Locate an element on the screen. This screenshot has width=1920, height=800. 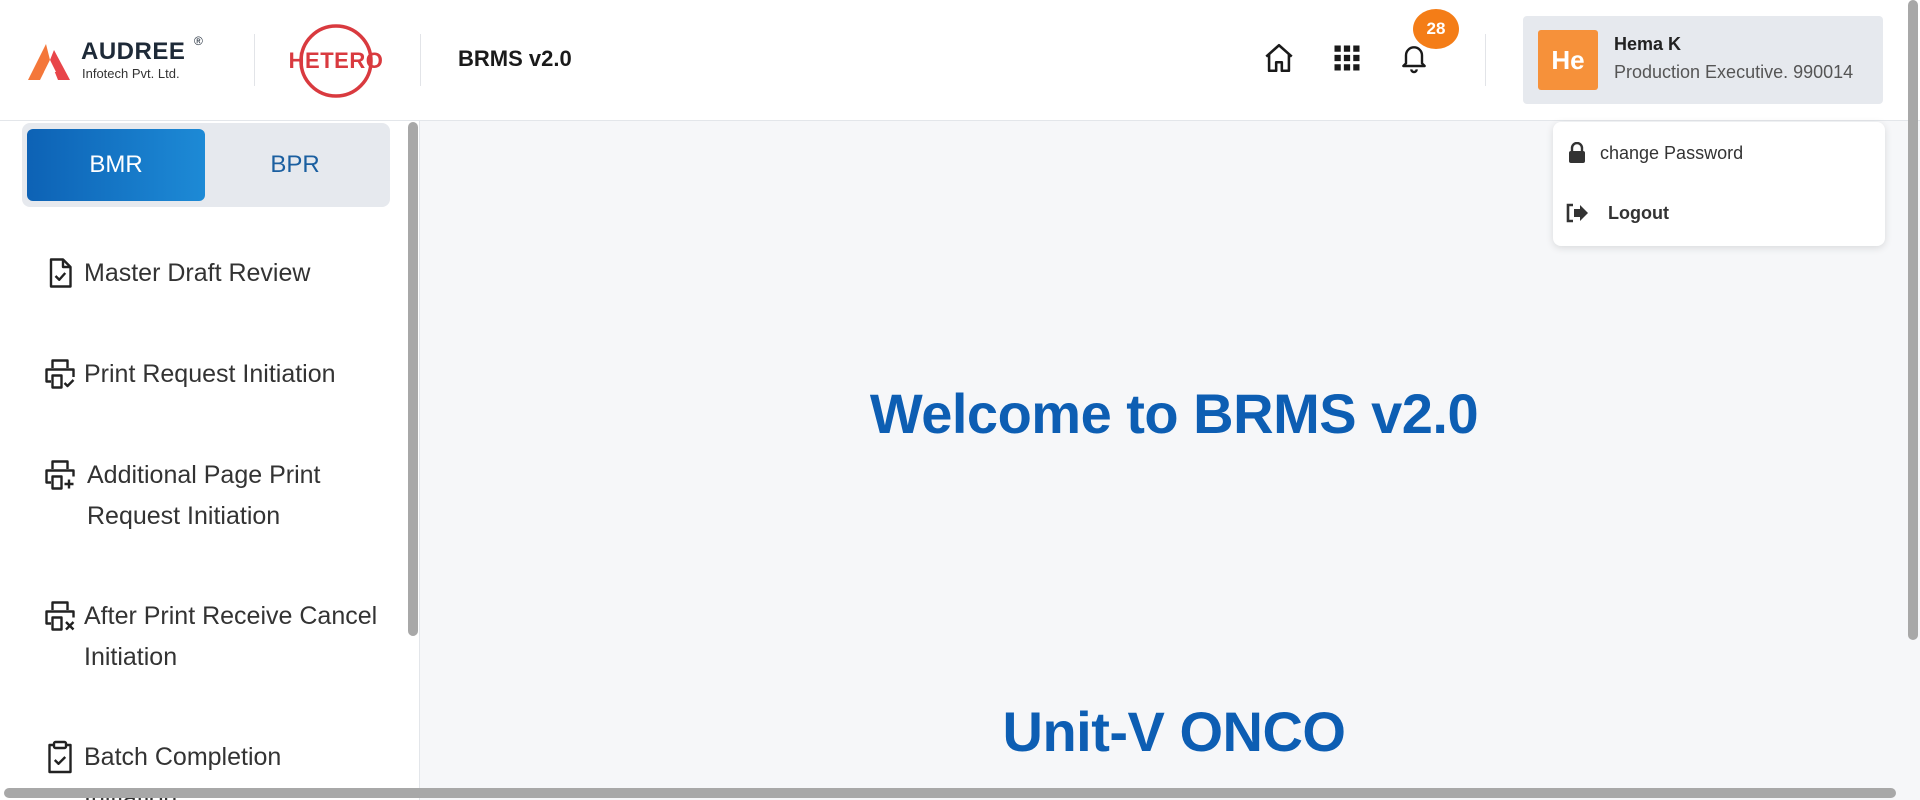
notification-count-badge: 28 is located at coordinates (1436, 29).